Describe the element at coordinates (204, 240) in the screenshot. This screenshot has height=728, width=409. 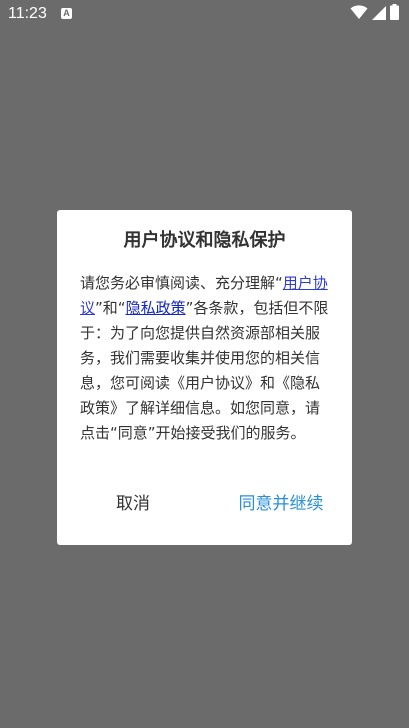
I see `dialog-title: 用户协议和隐私保护` at that location.